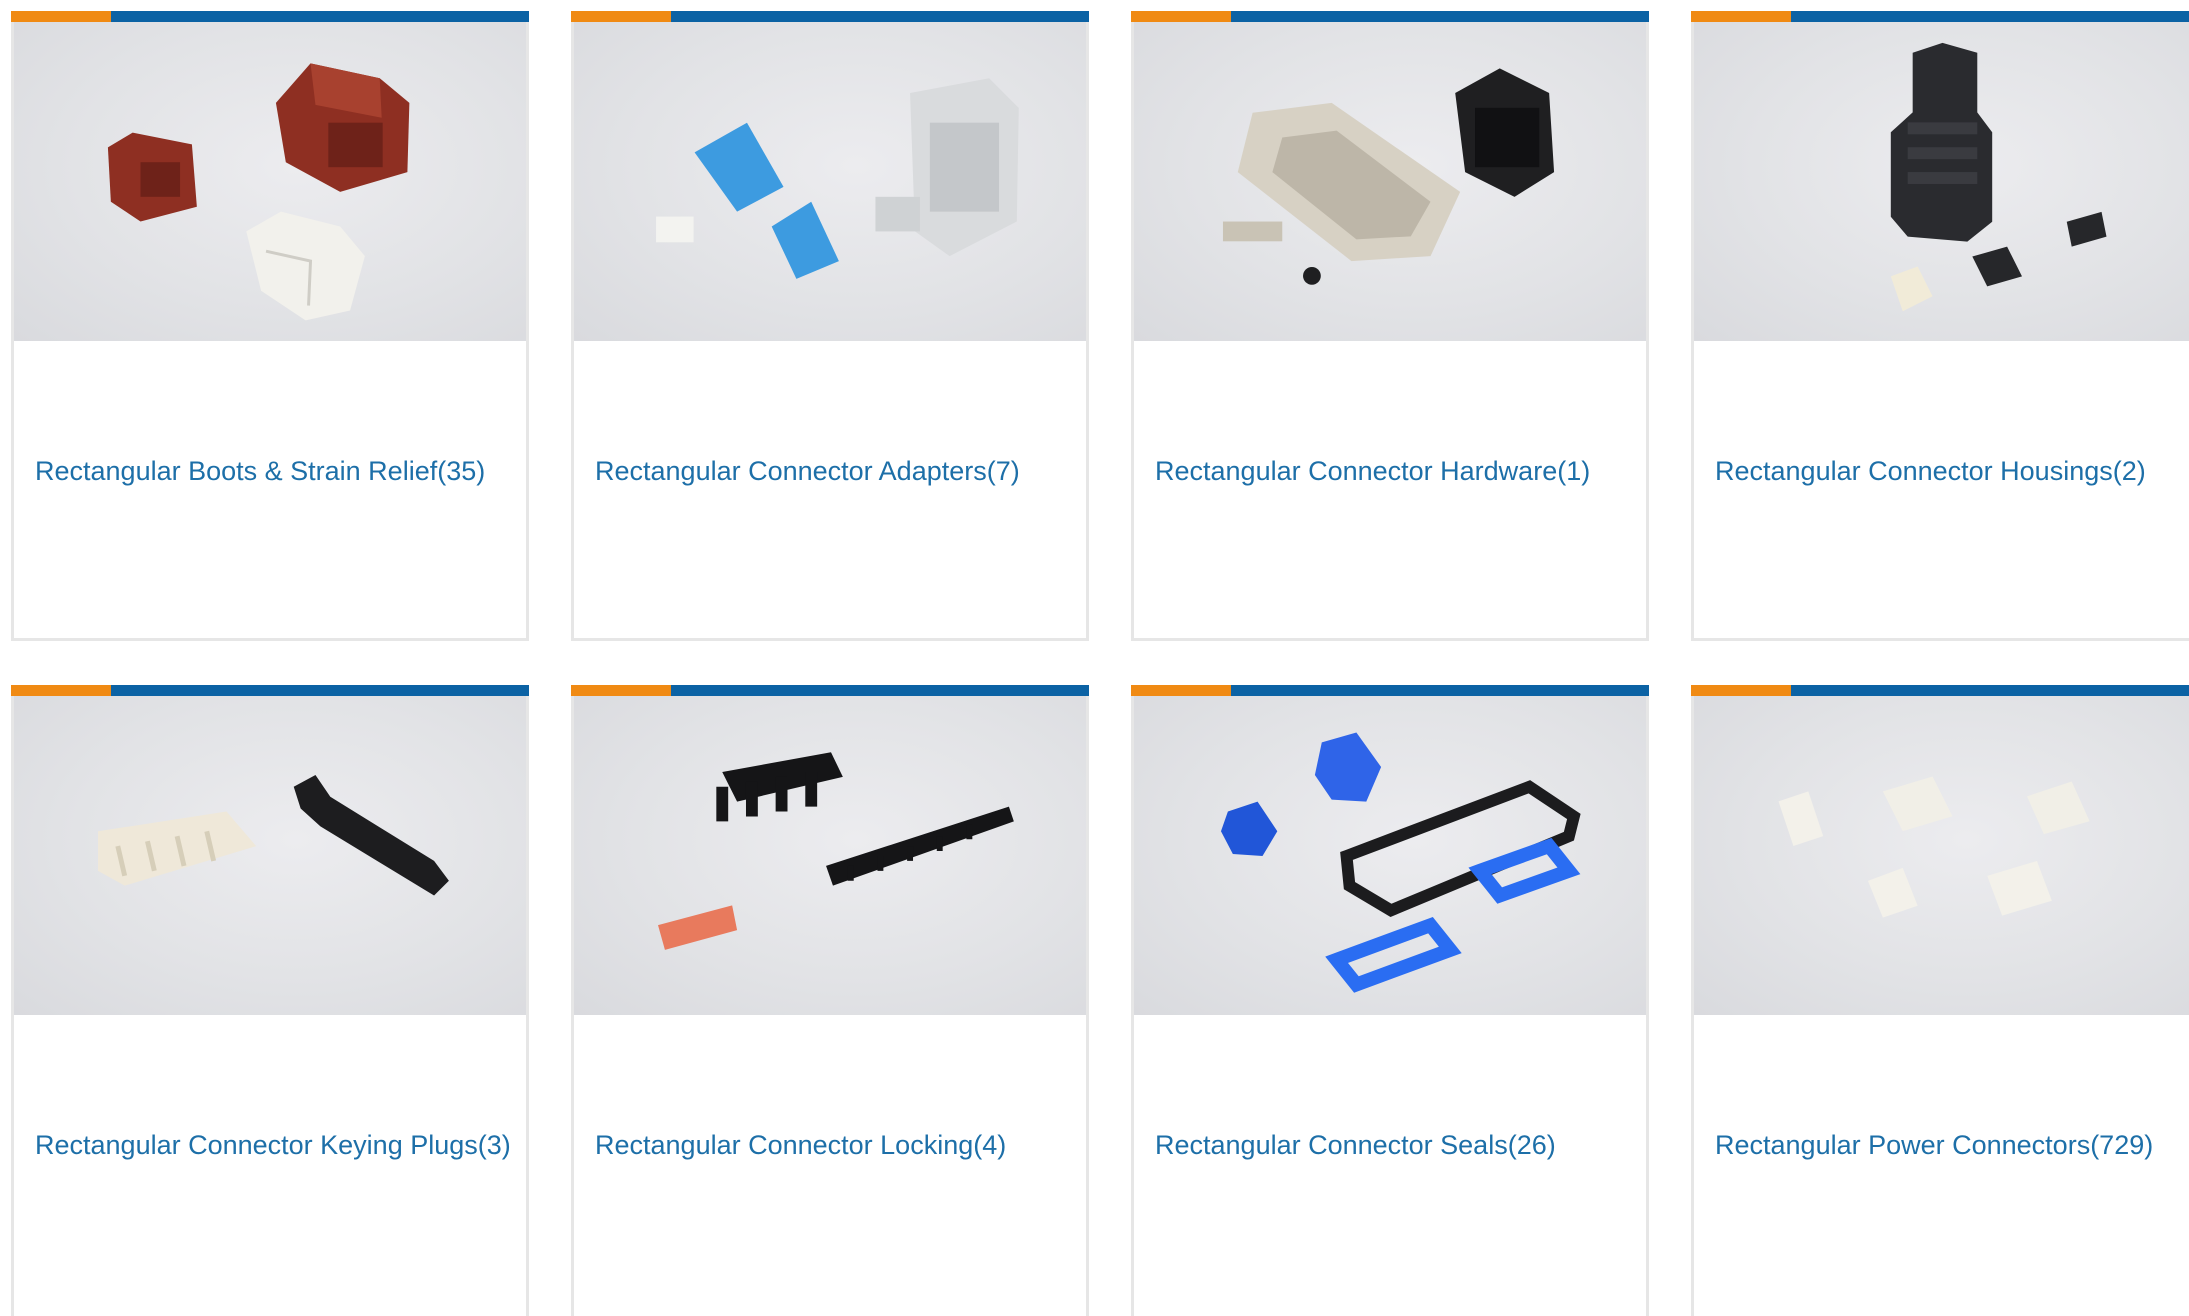 The width and height of the screenshot is (2189, 1316). What do you see at coordinates (1998, 177) in the screenshot?
I see `connector-housings-icon` at bounding box center [1998, 177].